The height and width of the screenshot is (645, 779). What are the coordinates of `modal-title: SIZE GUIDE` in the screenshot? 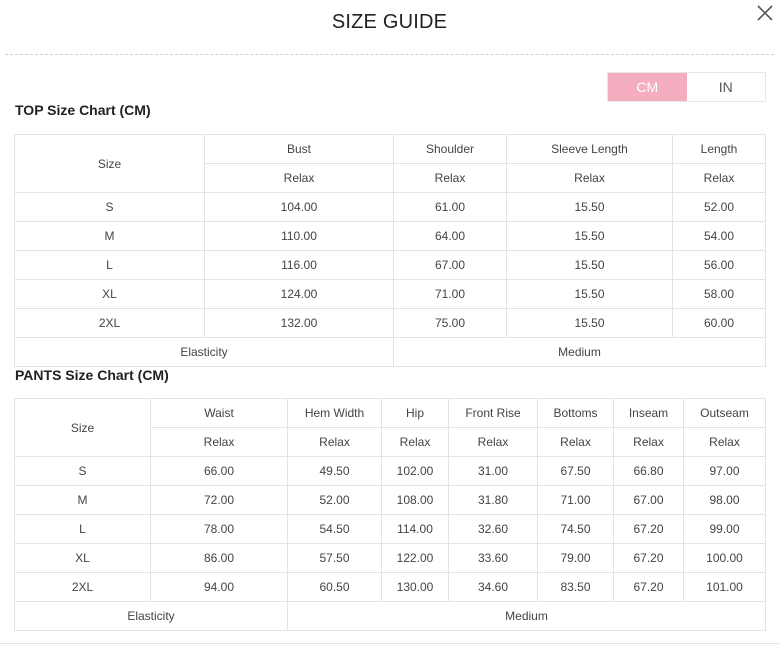 It's located at (389, 22).